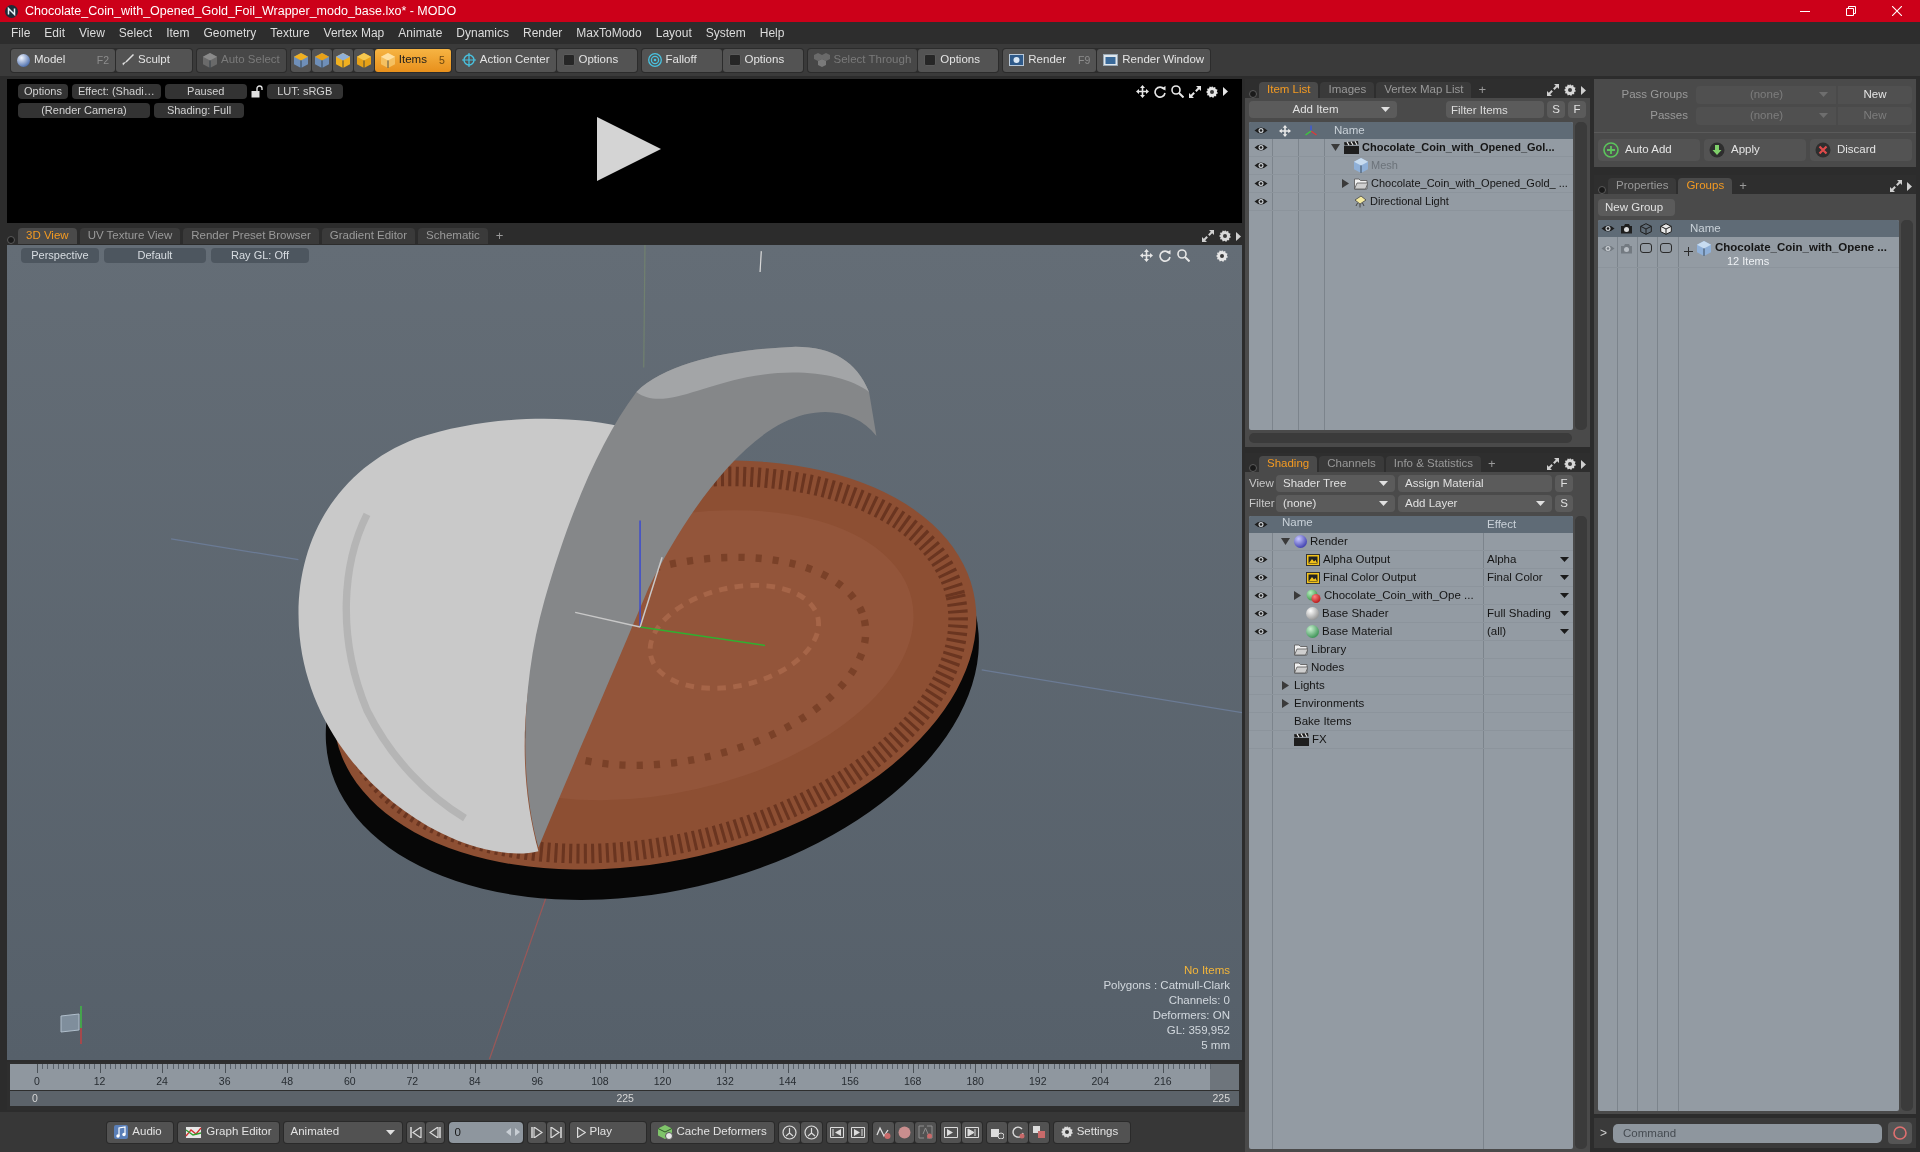  What do you see at coordinates (135, 33) in the screenshot?
I see `menu-item: Select` at bounding box center [135, 33].